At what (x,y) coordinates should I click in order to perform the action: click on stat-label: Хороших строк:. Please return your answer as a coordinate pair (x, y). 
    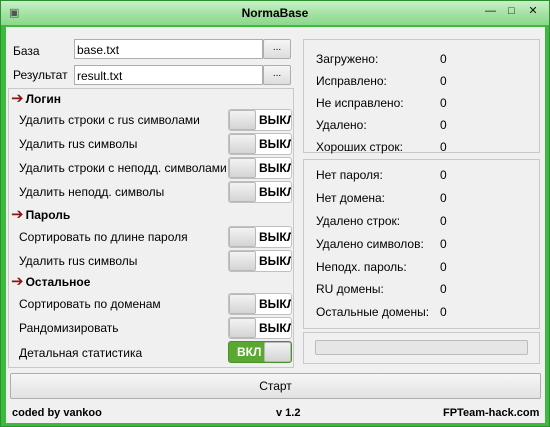
    Looking at the image, I should click on (359, 147).